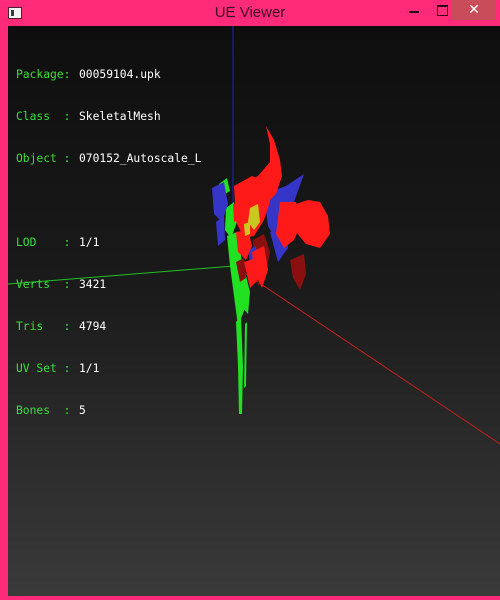 The height and width of the screenshot is (600, 500). Describe the element at coordinates (43, 284) in the screenshot. I see `info-label: Verts :` at that location.